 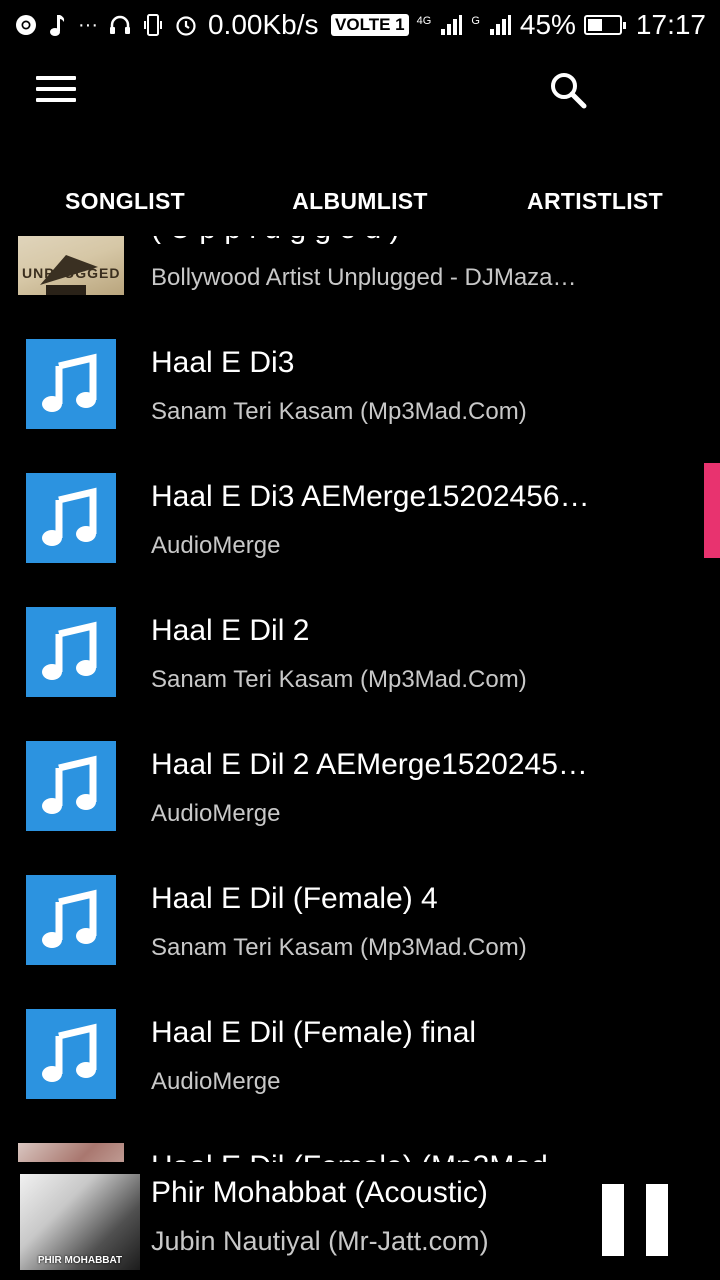 I want to click on volte-badge: VOLTE 1, so click(x=370, y=25).